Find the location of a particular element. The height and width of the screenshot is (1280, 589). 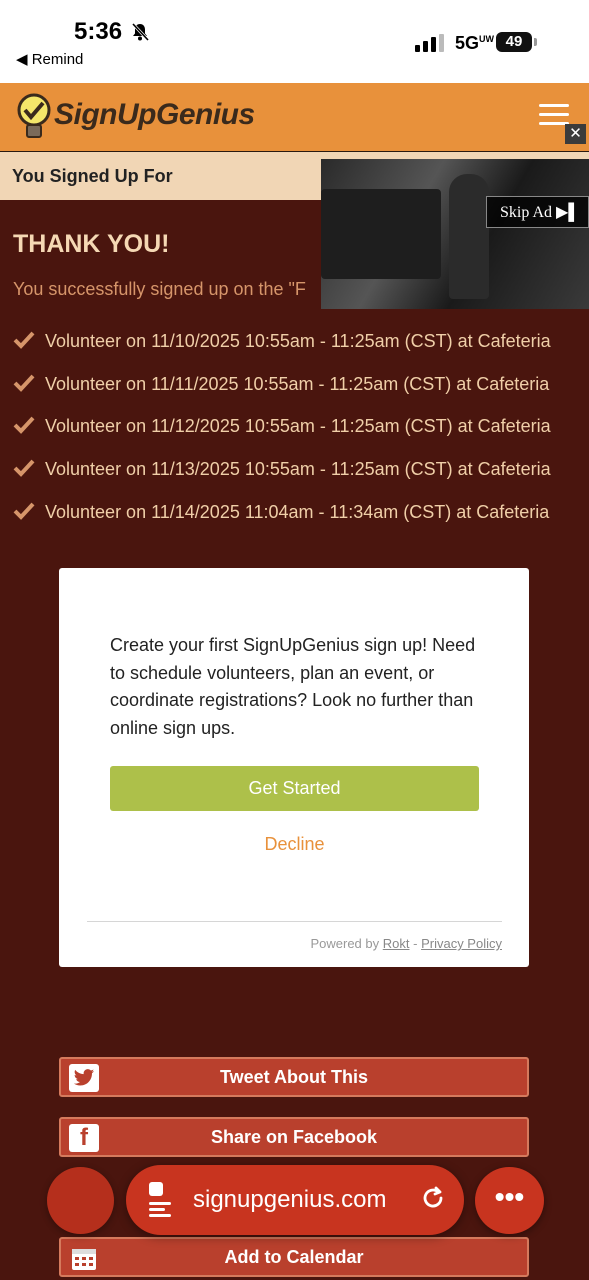

lightbulb-logo-icon is located at coordinates (34, 118).